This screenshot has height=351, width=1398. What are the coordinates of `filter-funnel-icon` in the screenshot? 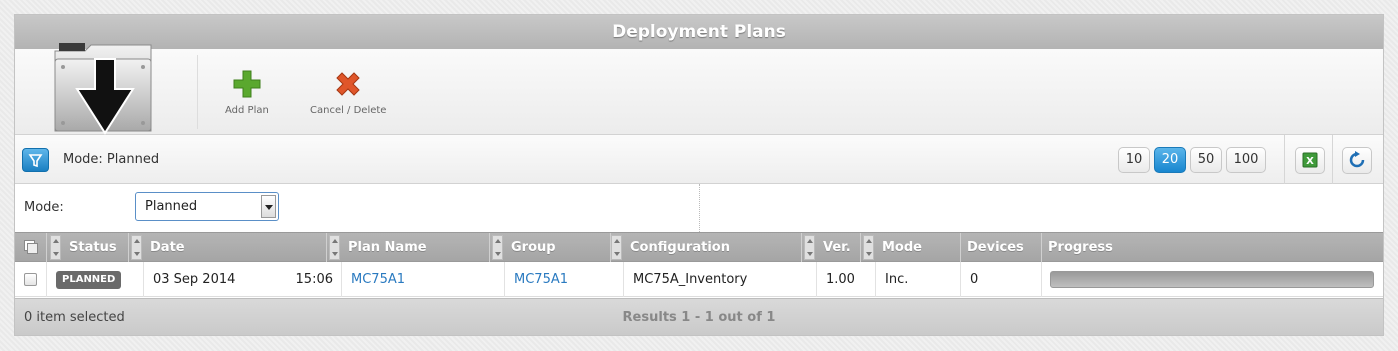 It's located at (35, 161).